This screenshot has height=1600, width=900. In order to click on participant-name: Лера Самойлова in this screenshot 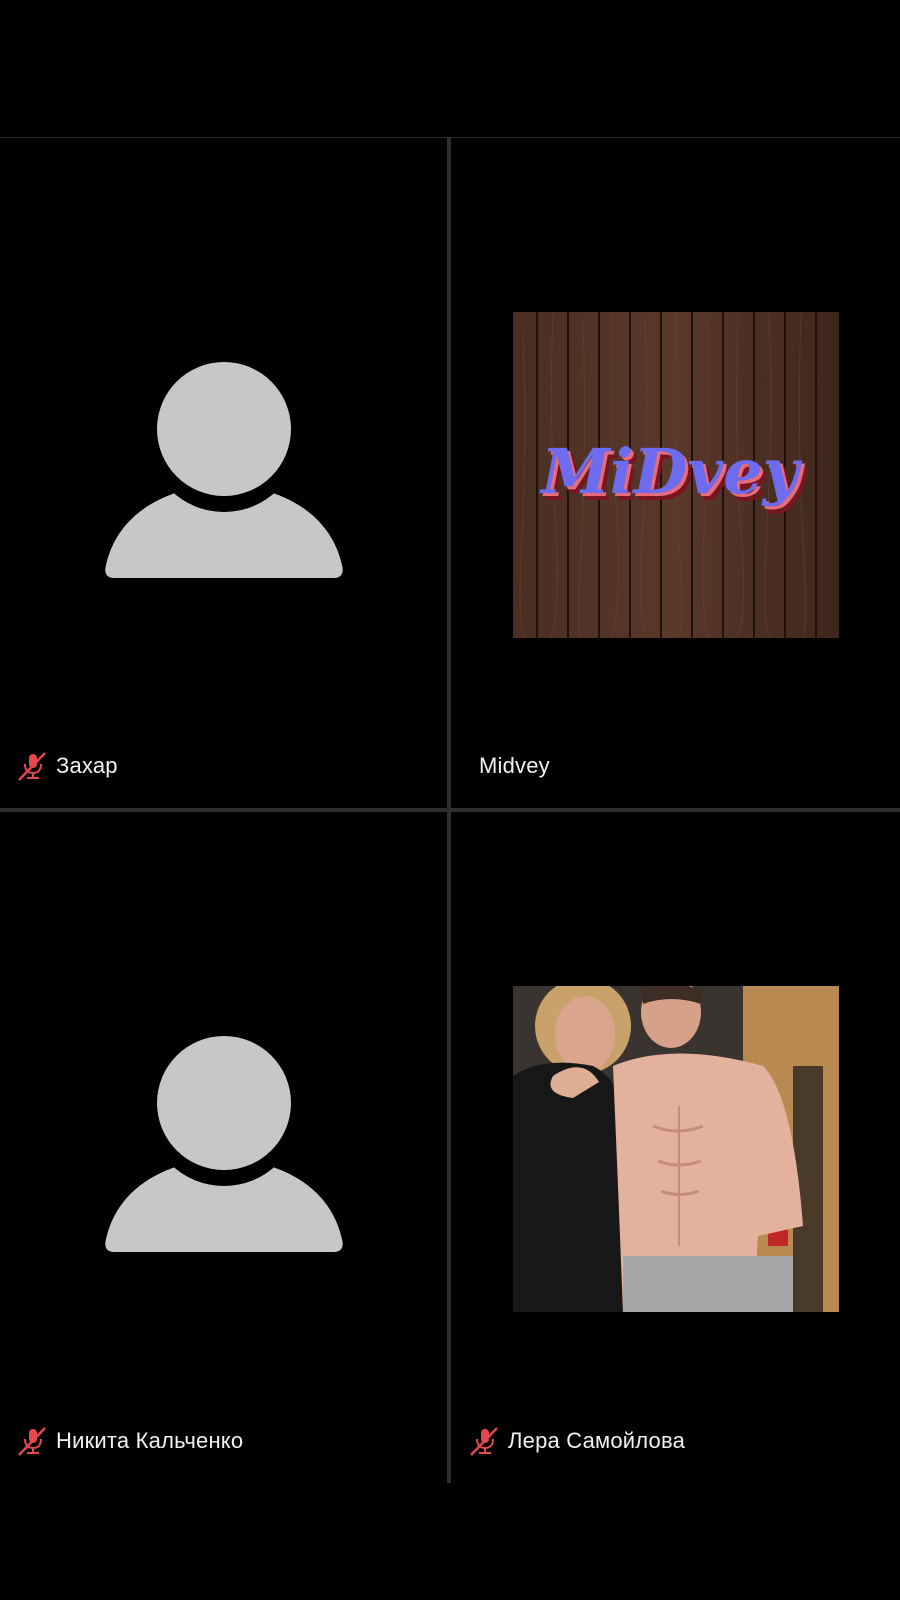, I will do `click(597, 1440)`.